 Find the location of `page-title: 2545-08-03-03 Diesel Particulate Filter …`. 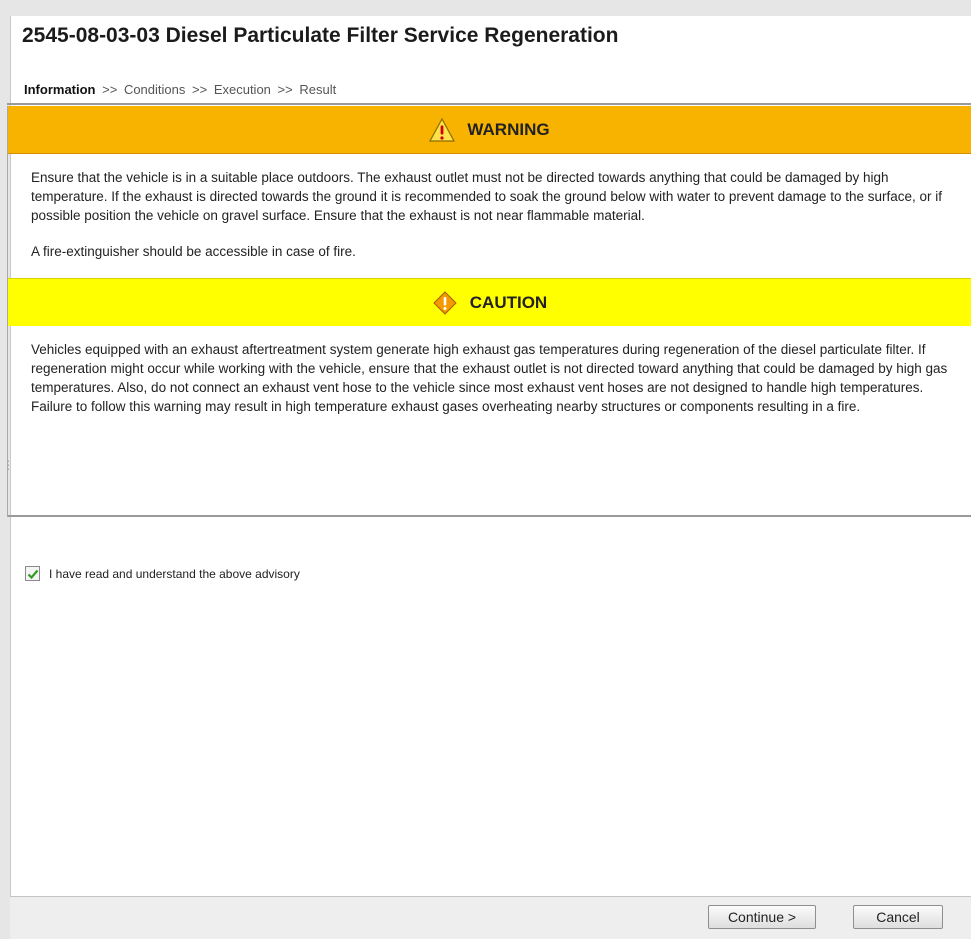

page-title: 2545-08-03-03 Diesel Particulate Filter … is located at coordinates (320, 35).